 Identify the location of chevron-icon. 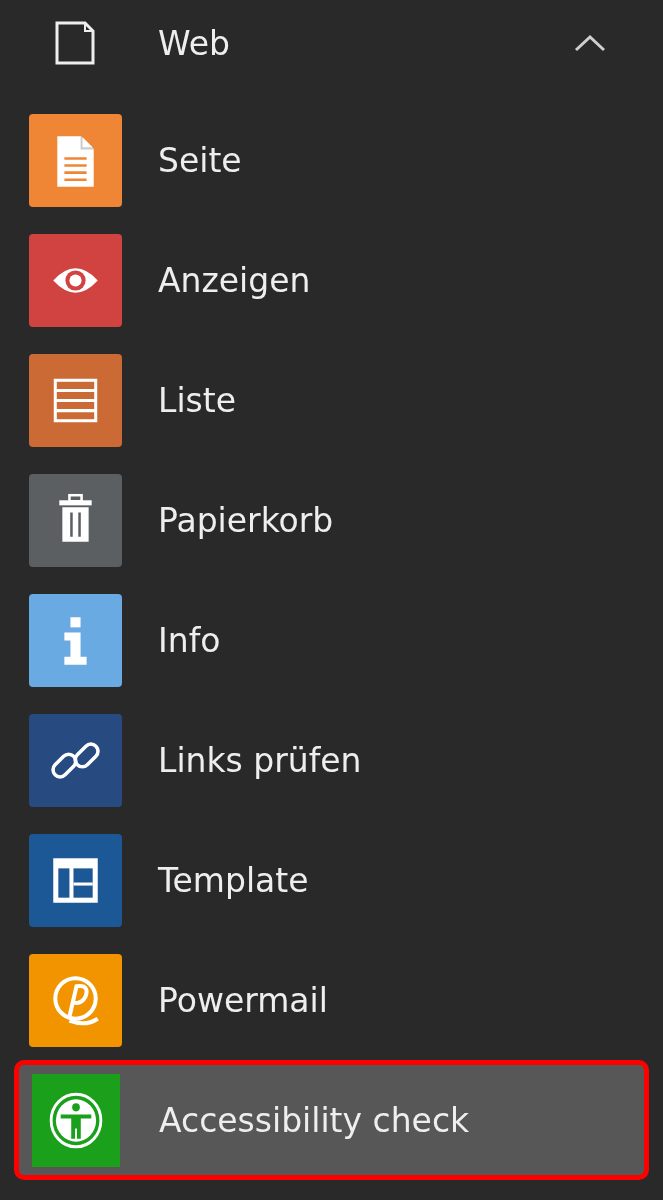
(590, 43).